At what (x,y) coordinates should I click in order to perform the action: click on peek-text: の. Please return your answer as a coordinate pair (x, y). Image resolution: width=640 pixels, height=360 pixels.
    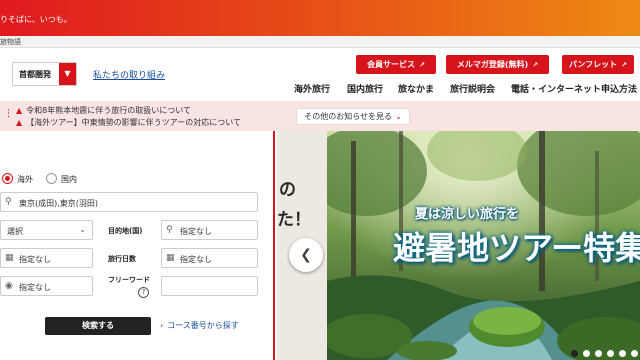
    Looking at the image, I should click on (287, 190).